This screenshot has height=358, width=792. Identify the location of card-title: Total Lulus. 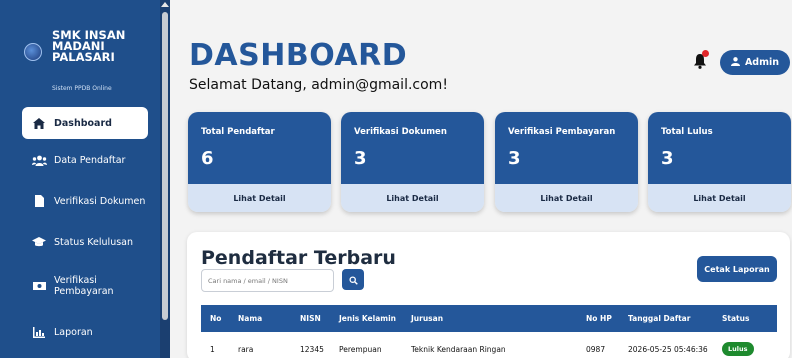
(687, 132).